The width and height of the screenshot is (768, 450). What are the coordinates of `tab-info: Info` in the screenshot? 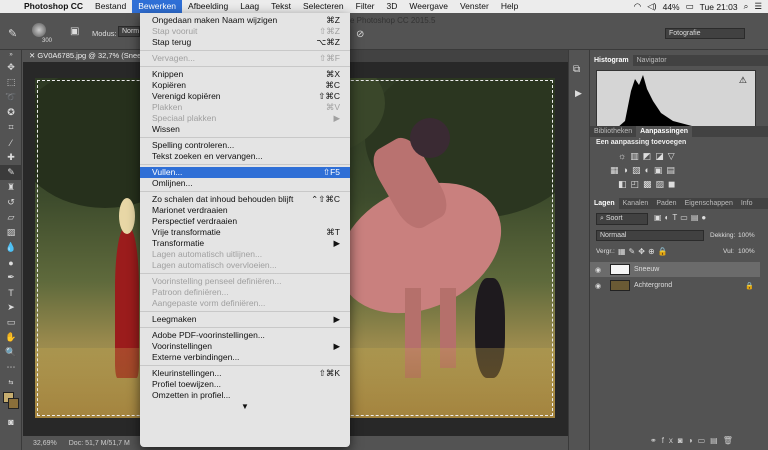 It's located at (747, 203).